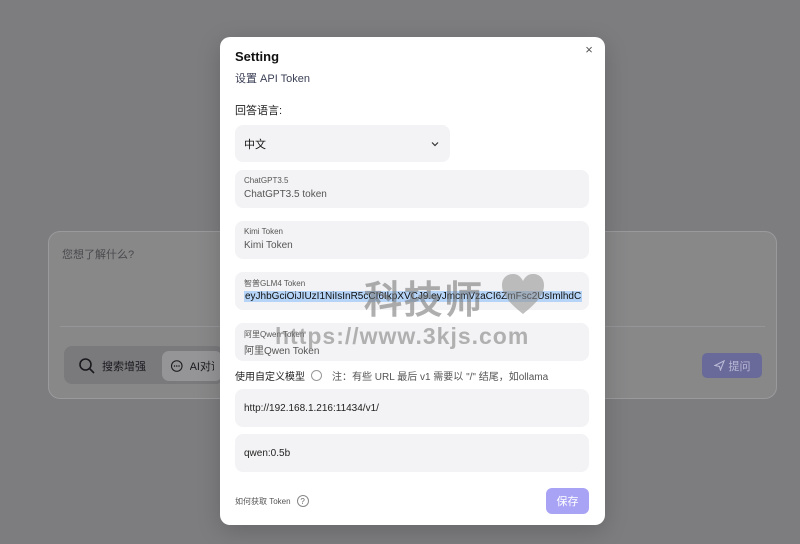  I want to click on background-prompt-placeholder: 您想了解什么?, so click(98, 255).